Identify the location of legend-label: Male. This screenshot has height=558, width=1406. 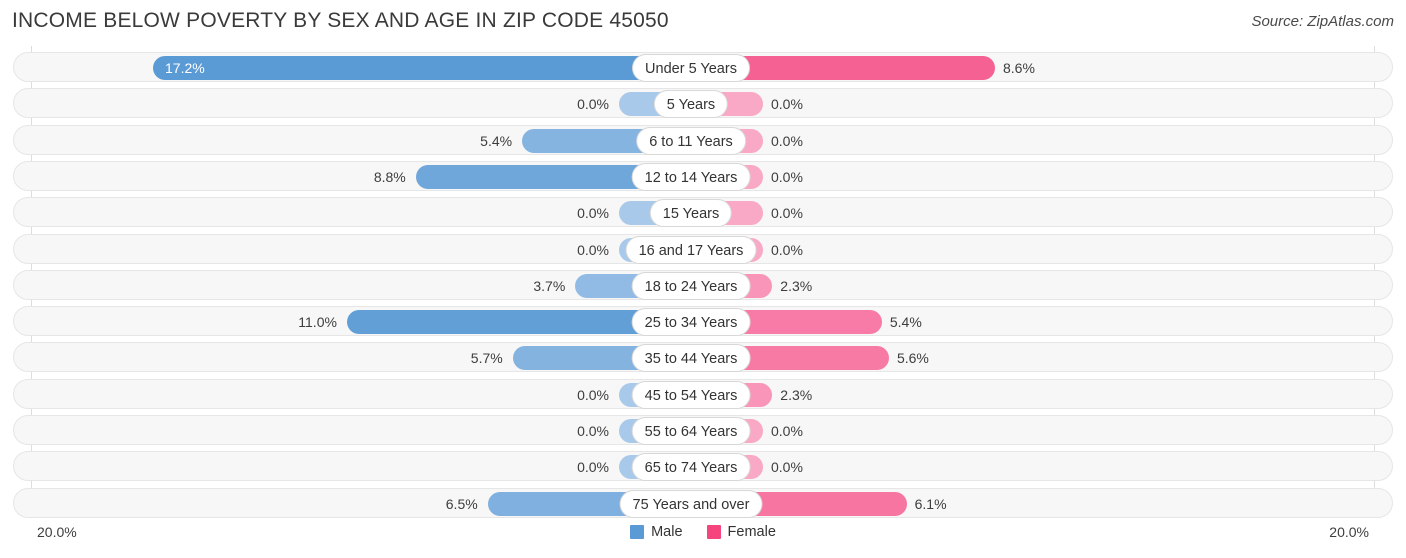
(667, 532).